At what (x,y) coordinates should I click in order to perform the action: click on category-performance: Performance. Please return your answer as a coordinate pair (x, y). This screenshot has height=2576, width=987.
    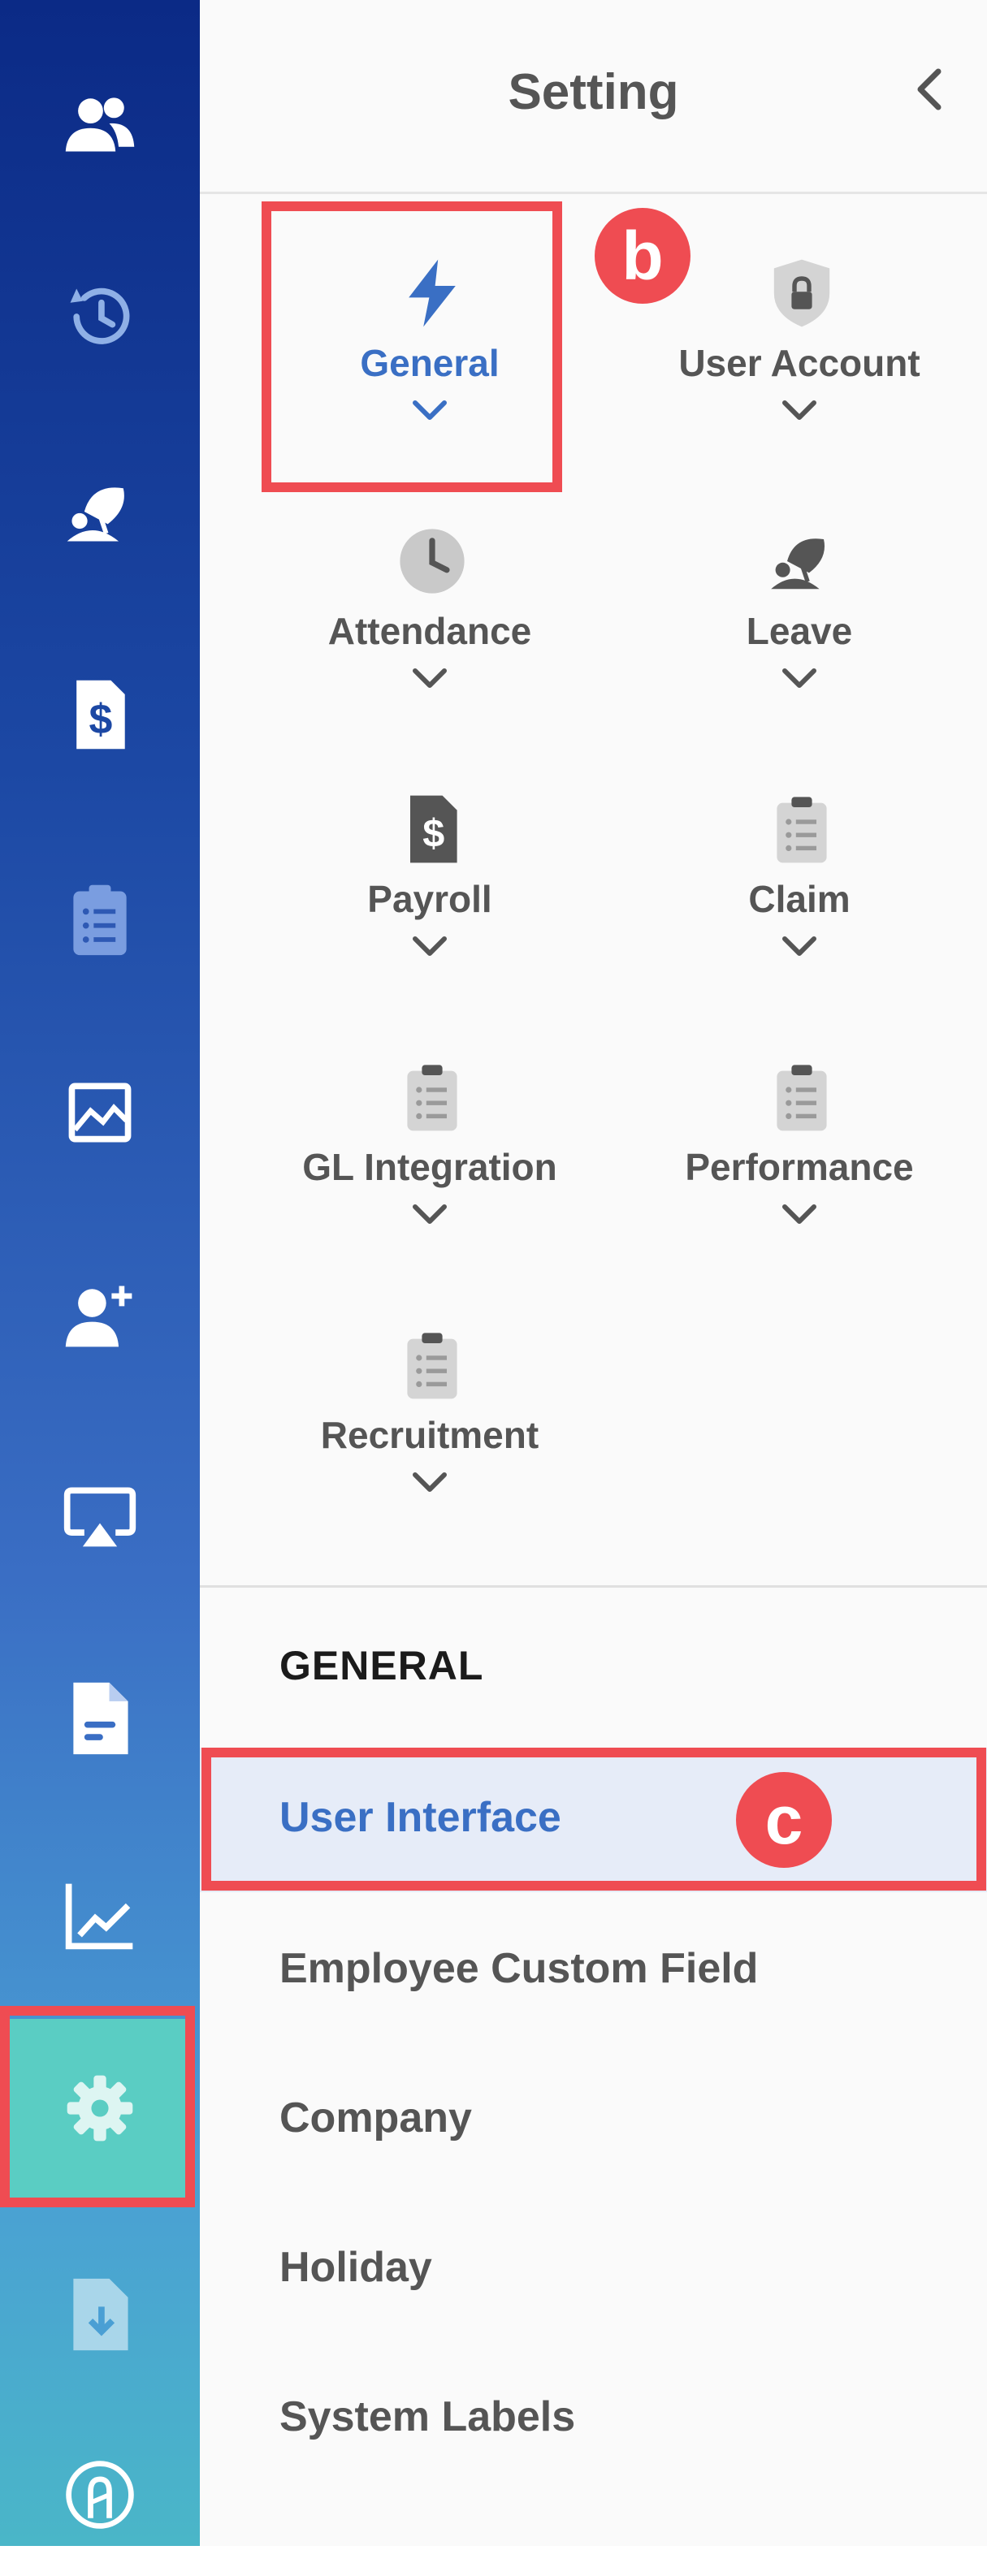
    Looking at the image, I should click on (799, 1161).